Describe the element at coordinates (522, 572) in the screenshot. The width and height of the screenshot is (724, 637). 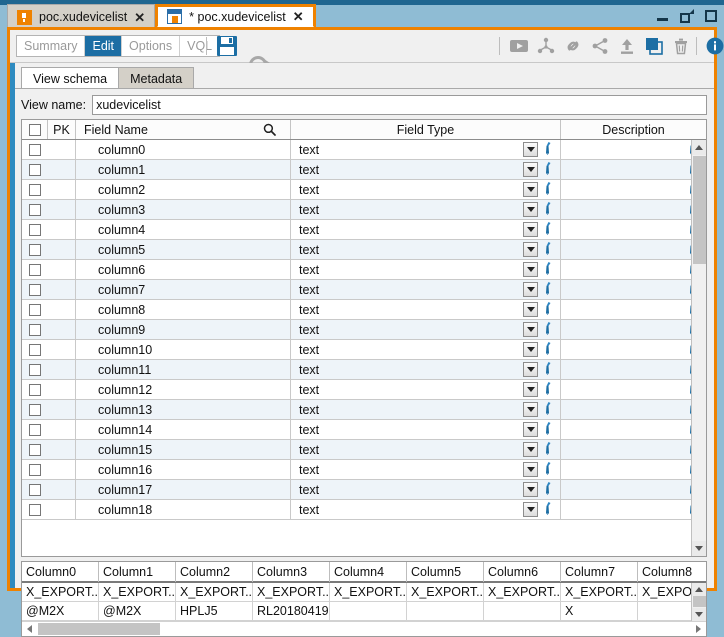
I see `grid-column-header: Column6` at that location.